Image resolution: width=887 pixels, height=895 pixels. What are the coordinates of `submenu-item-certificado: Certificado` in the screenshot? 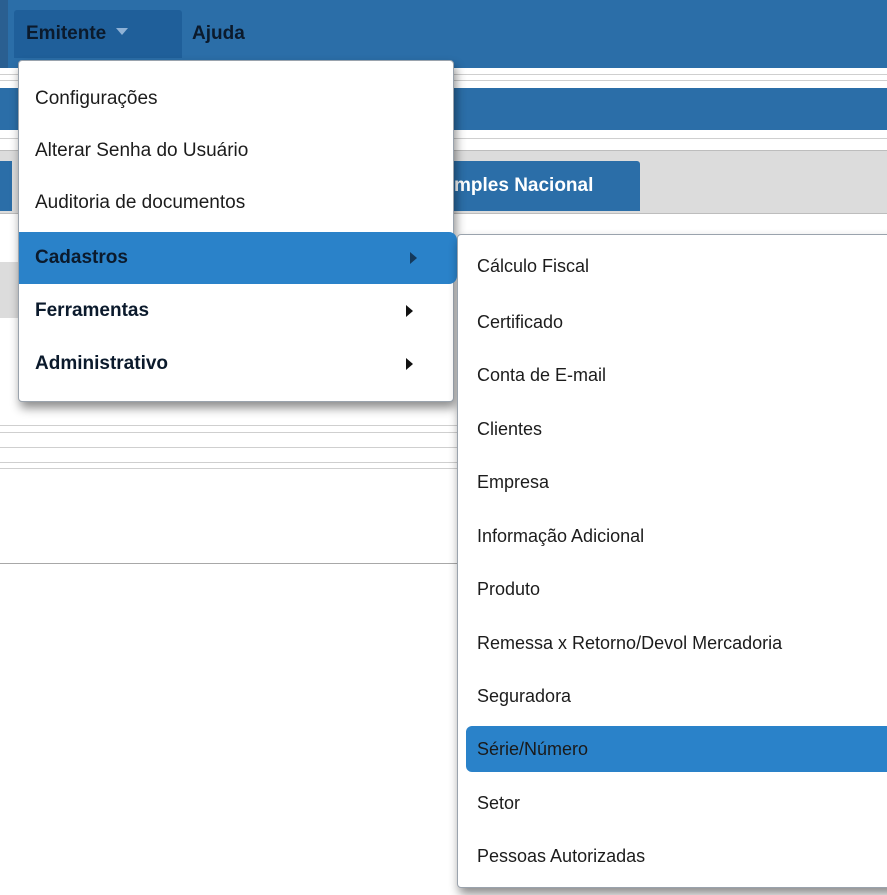 It's located at (676, 322).